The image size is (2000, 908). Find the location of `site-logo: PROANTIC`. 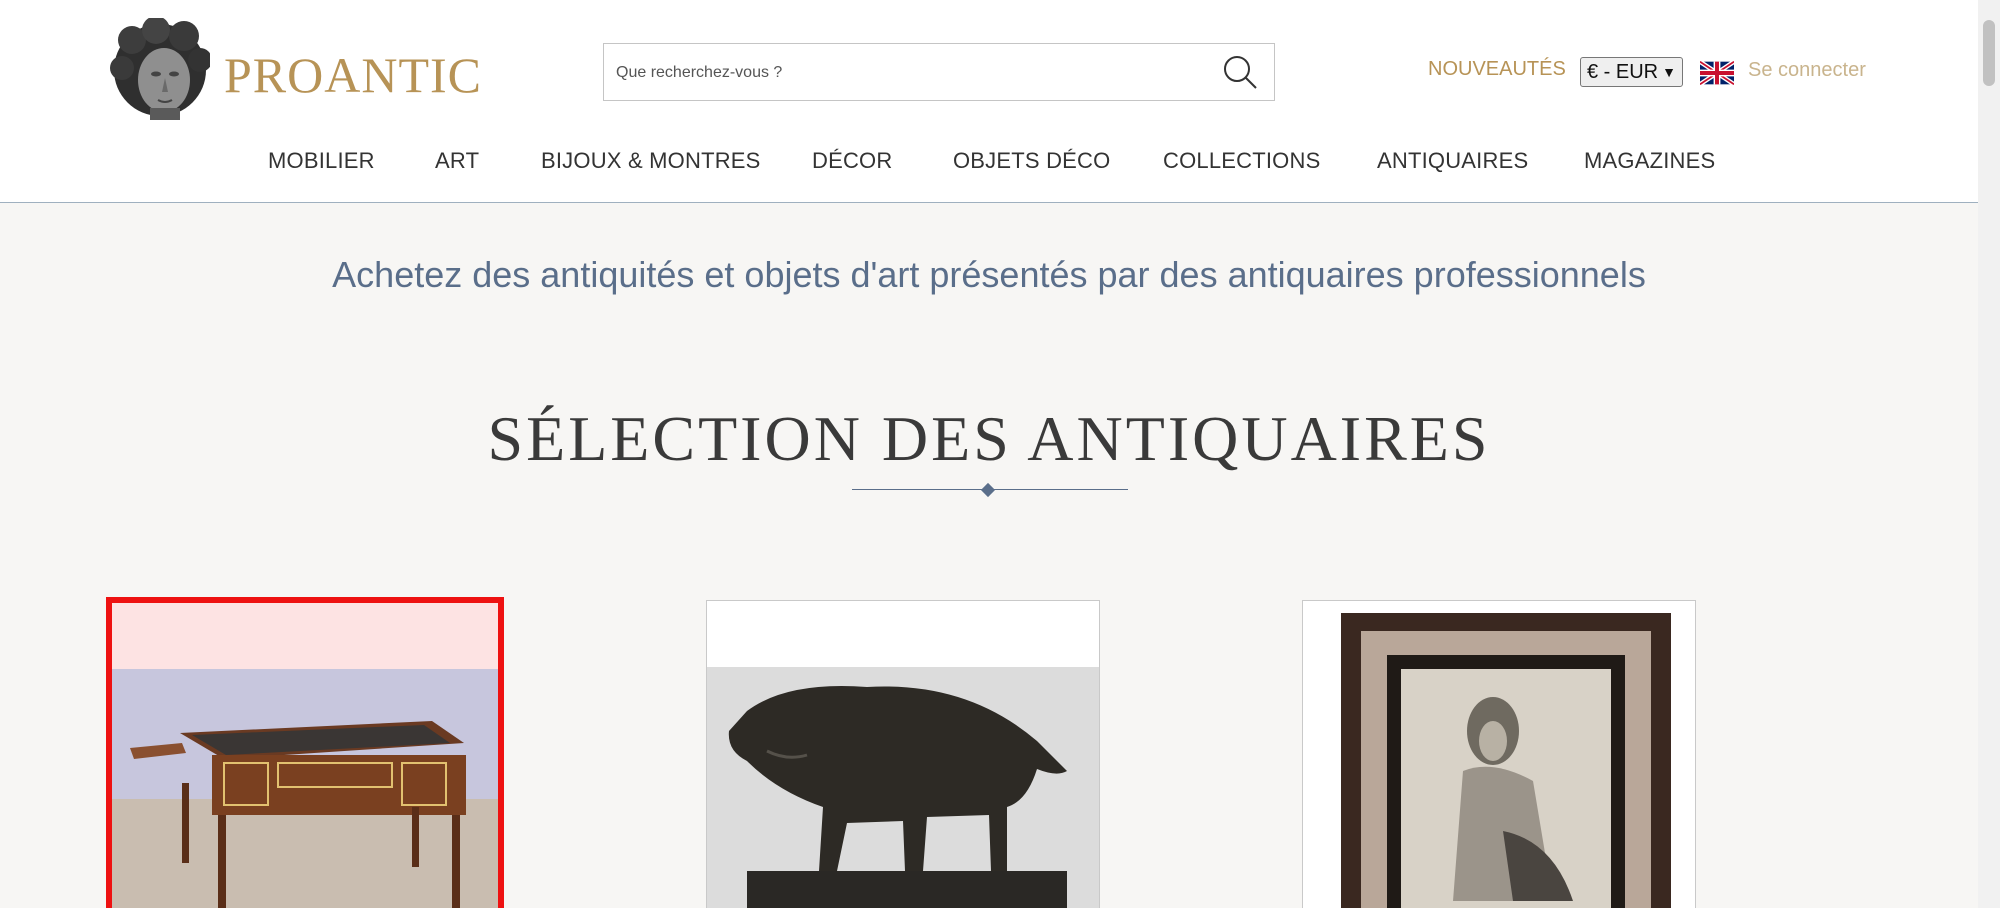

site-logo: PROANTIC is located at coordinates (295, 73).